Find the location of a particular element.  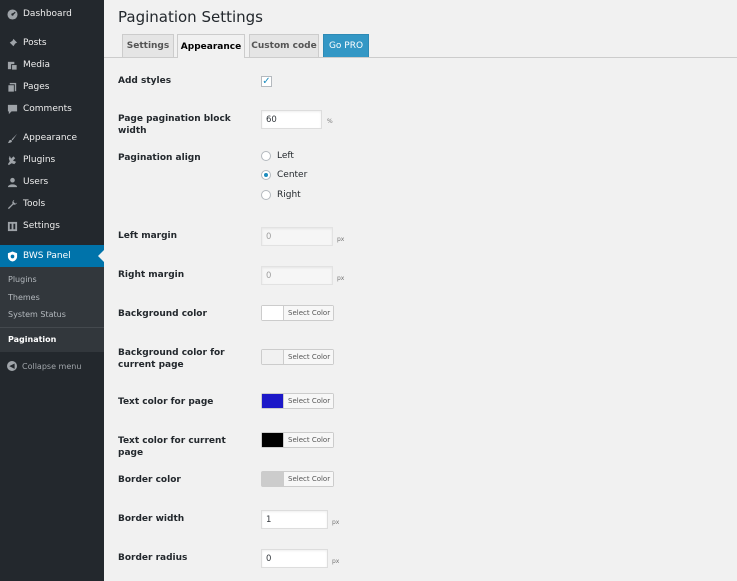

wrench-icon is located at coordinates (12, 204).